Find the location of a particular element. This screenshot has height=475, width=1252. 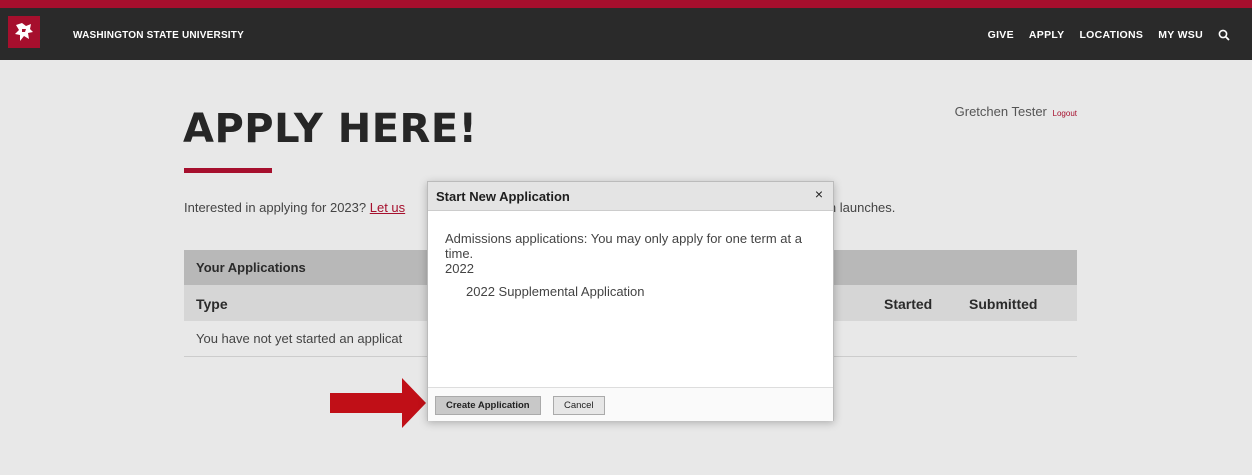

top-nav: GIVE APPLY LOCATIONS MY WSU is located at coordinates (1109, 35).